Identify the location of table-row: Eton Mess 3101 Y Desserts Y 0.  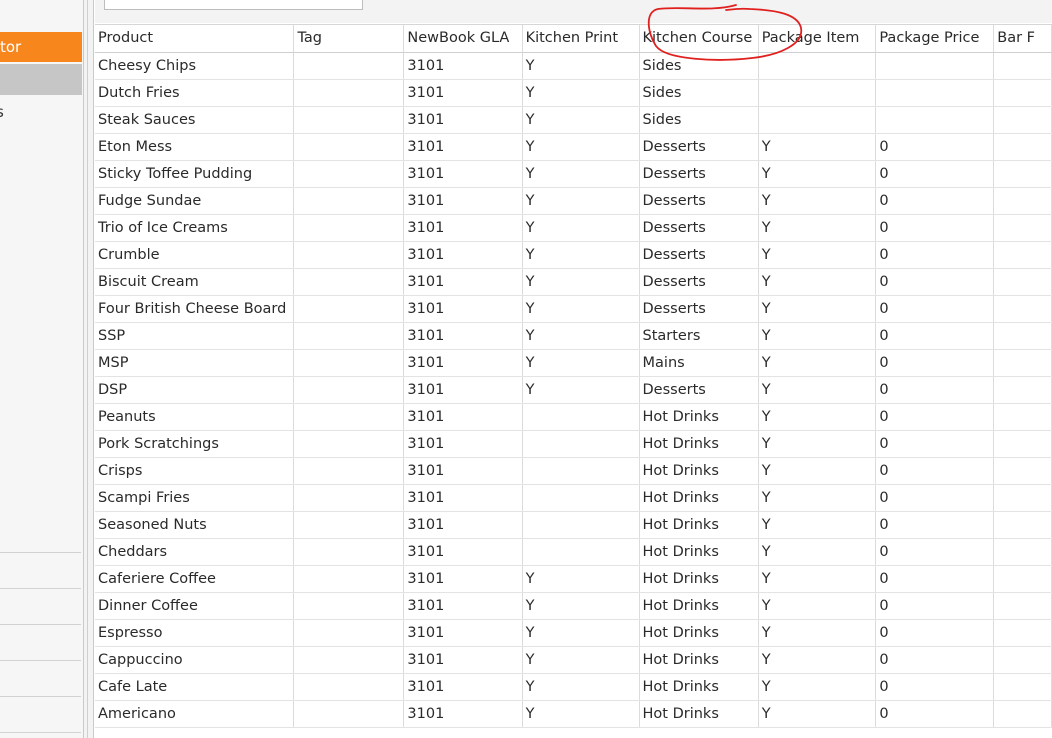
(573, 147).